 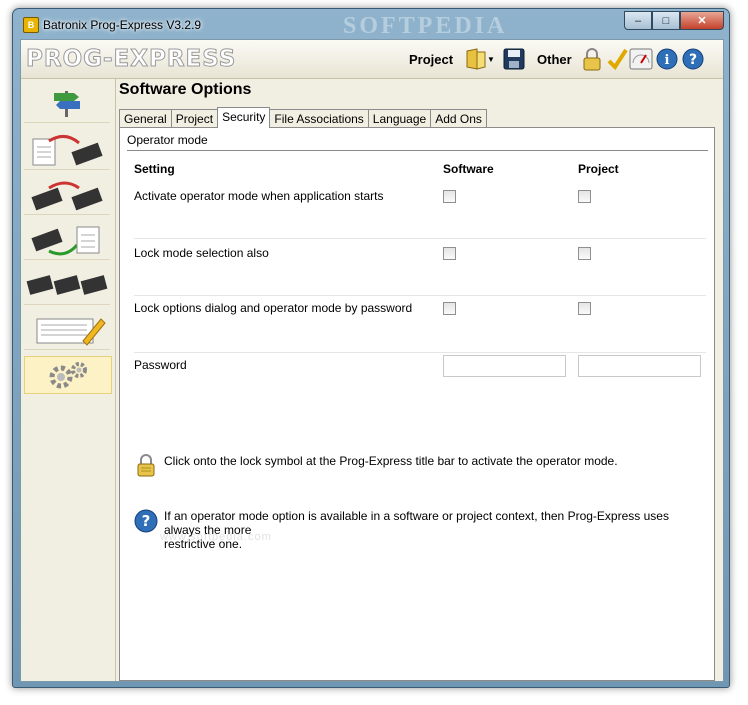 I want to click on sidebar-item-copy-chip, so click(x=67, y=195).